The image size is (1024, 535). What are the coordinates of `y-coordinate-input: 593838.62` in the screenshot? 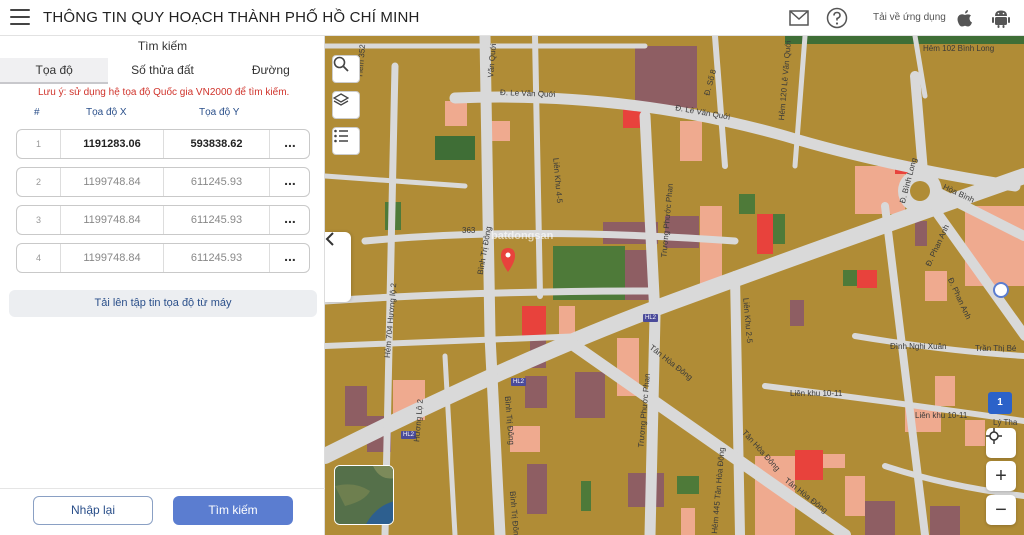 It's located at (217, 144).